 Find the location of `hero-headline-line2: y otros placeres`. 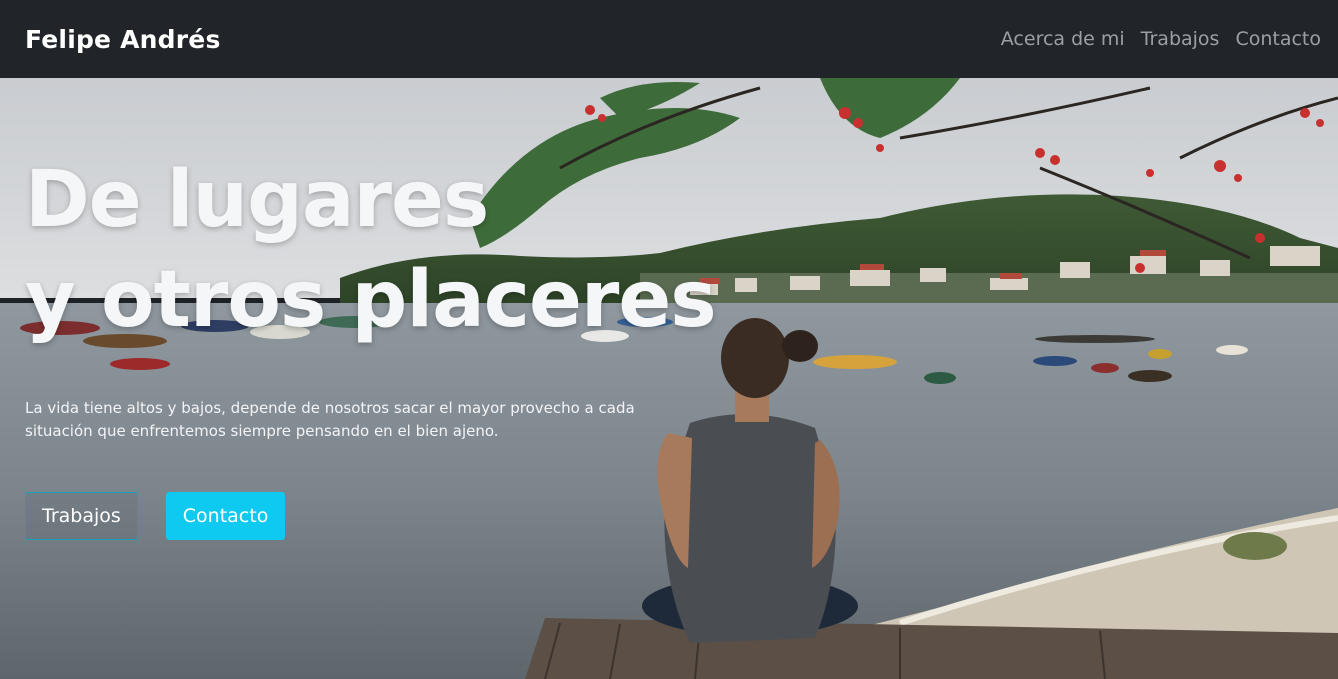

hero-headline-line2: y otros placeres is located at coordinates (371, 300).